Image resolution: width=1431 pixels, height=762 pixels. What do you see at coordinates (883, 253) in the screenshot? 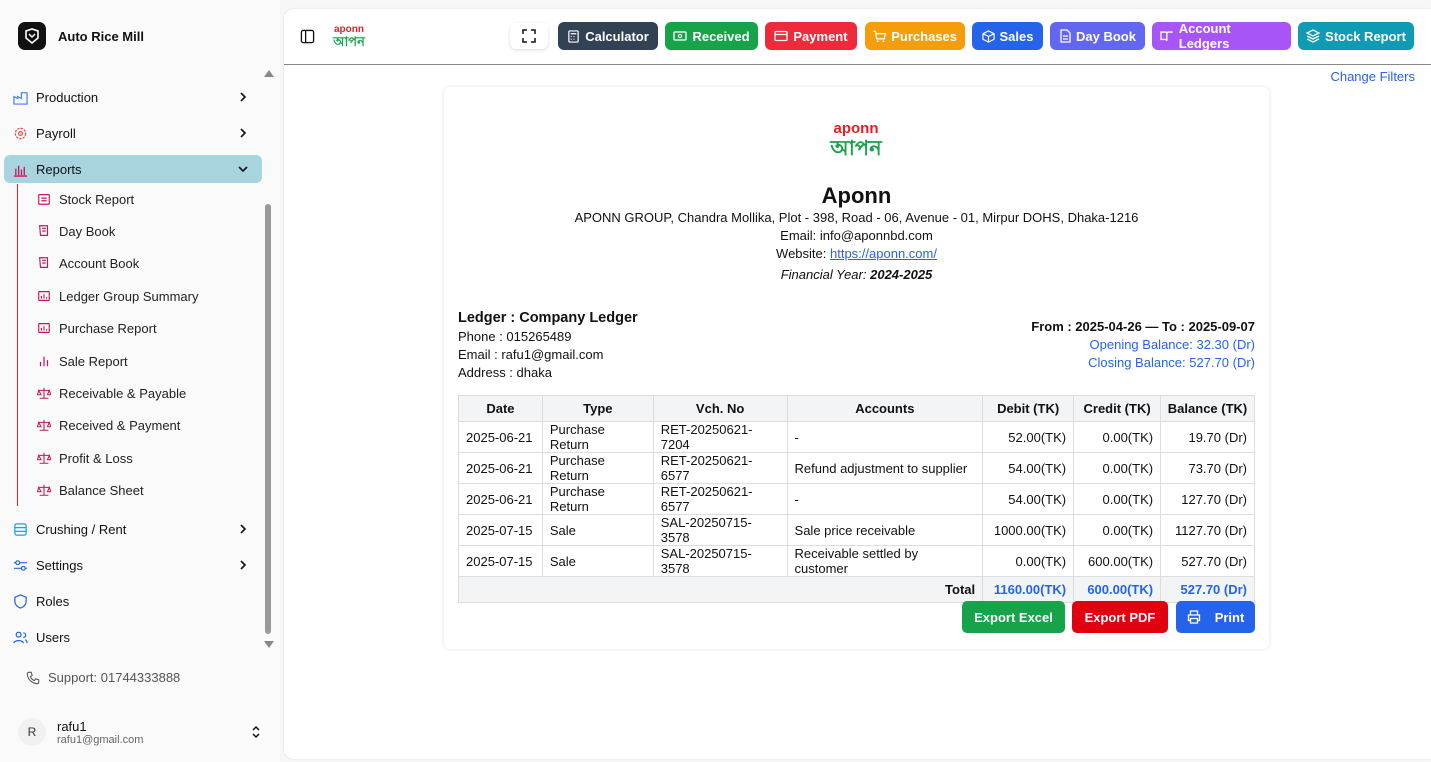
I see `website-link: https://aponn.com/` at bounding box center [883, 253].